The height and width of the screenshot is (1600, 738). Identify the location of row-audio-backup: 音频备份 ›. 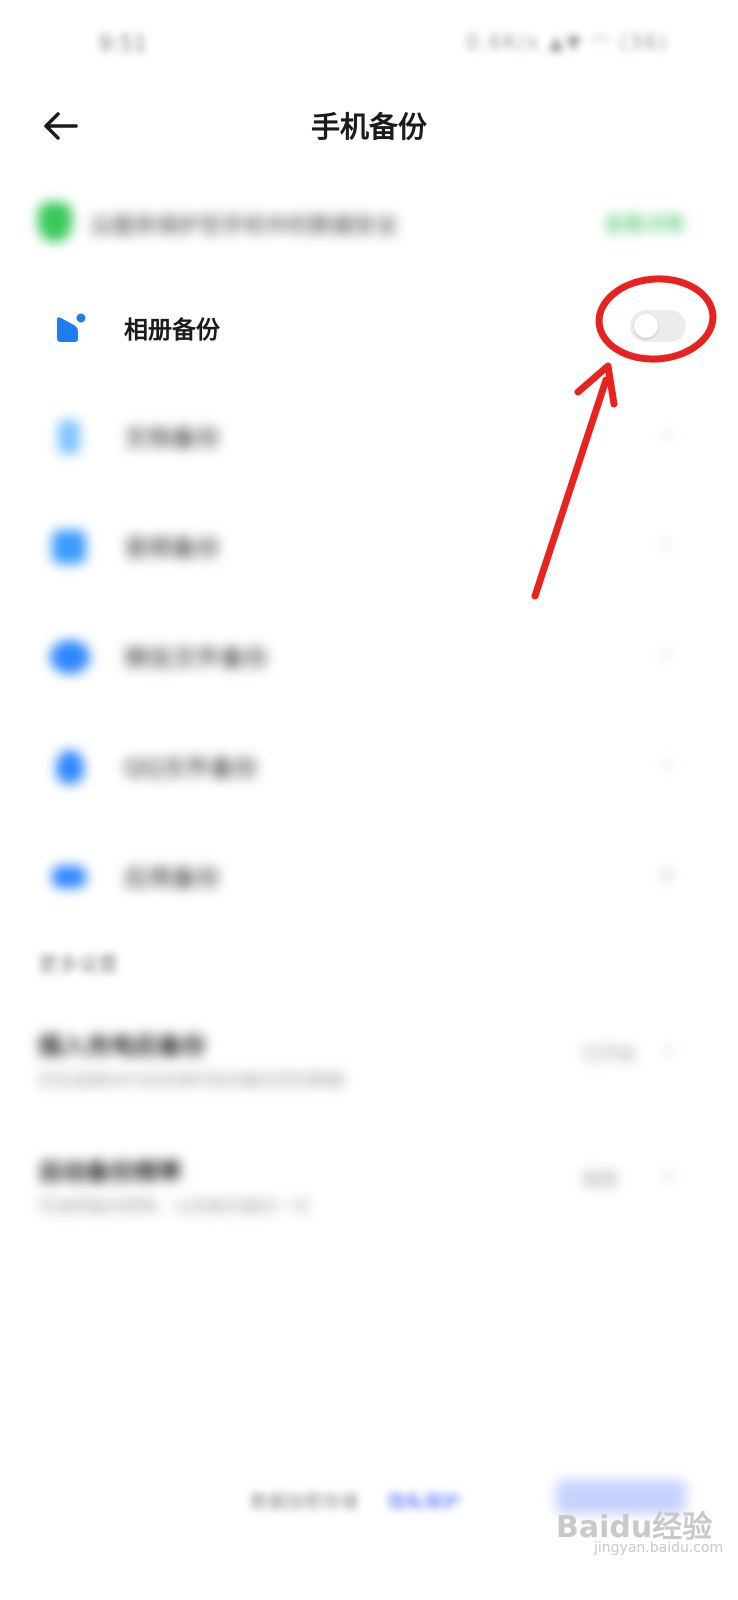
(369, 549).